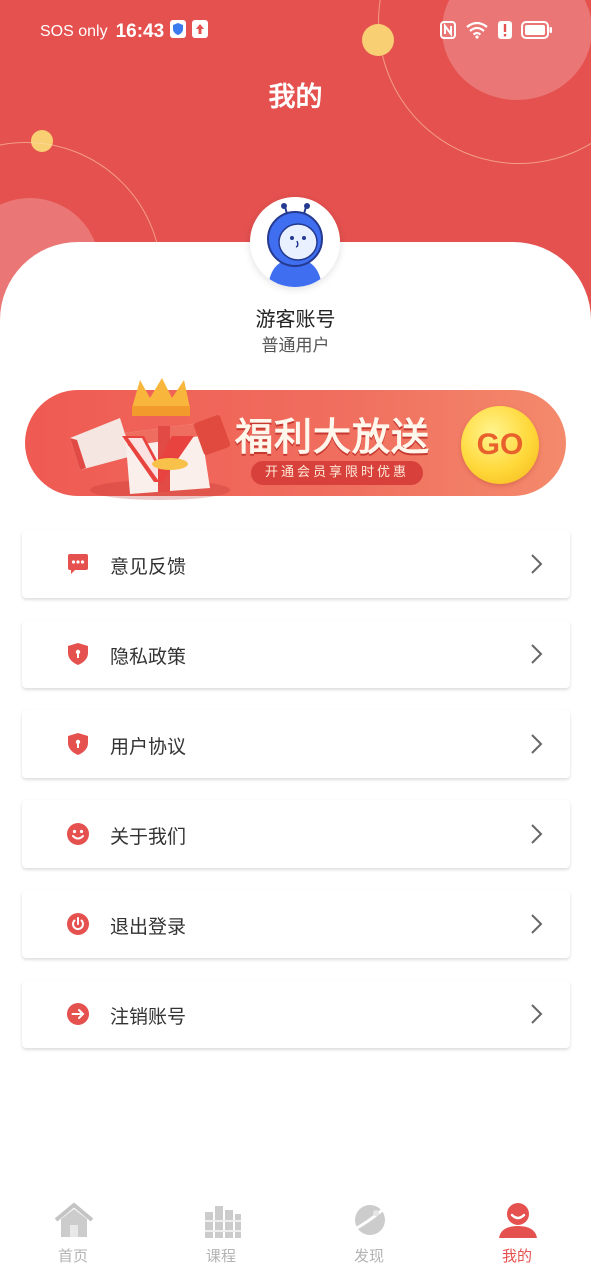  Describe the element at coordinates (148, 567) in the screenshot. I see `menu-item-label: 意见反馈` at that location.